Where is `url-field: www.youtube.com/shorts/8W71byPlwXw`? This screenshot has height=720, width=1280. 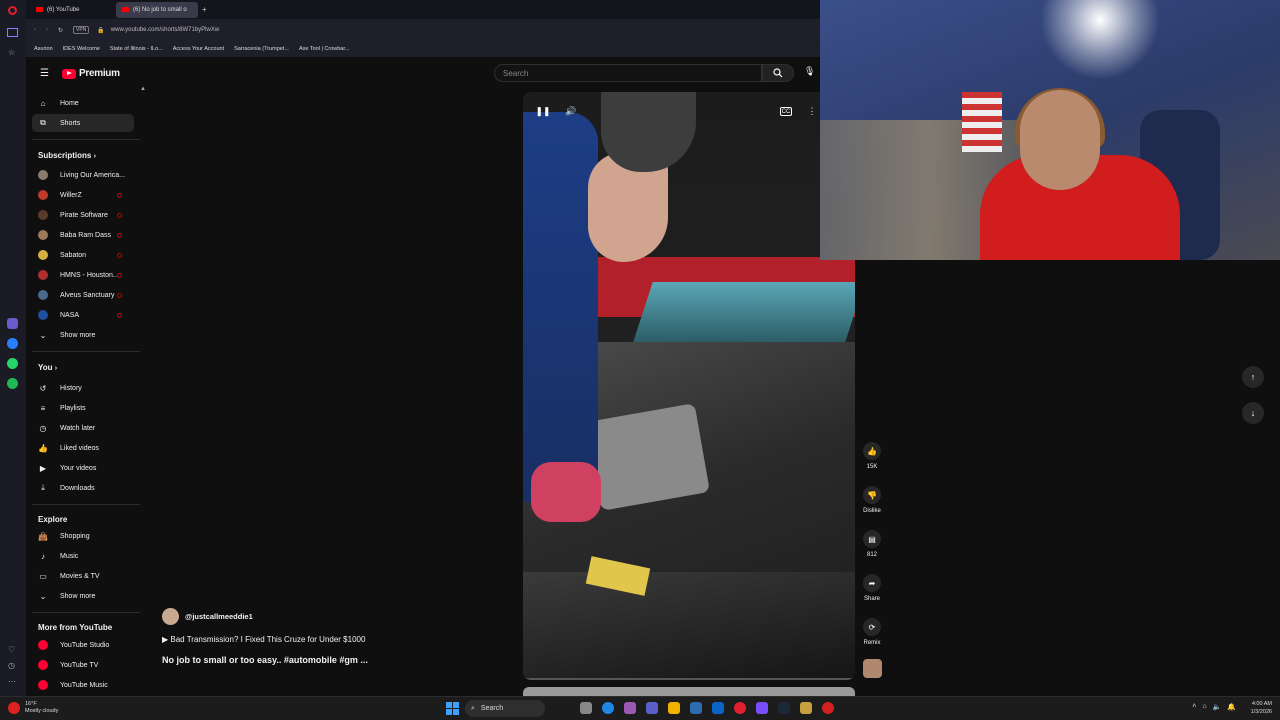 url-field: www.youtube.com/shorts/8W71byPlwXw is located at coordinates (165, 30).